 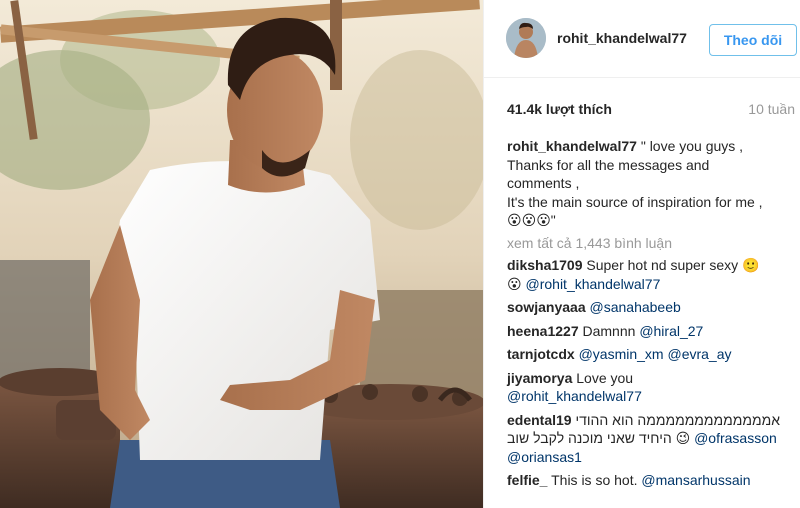 I want to click on caption-line-5: 😮😮😮", so click(x=531, y=220).